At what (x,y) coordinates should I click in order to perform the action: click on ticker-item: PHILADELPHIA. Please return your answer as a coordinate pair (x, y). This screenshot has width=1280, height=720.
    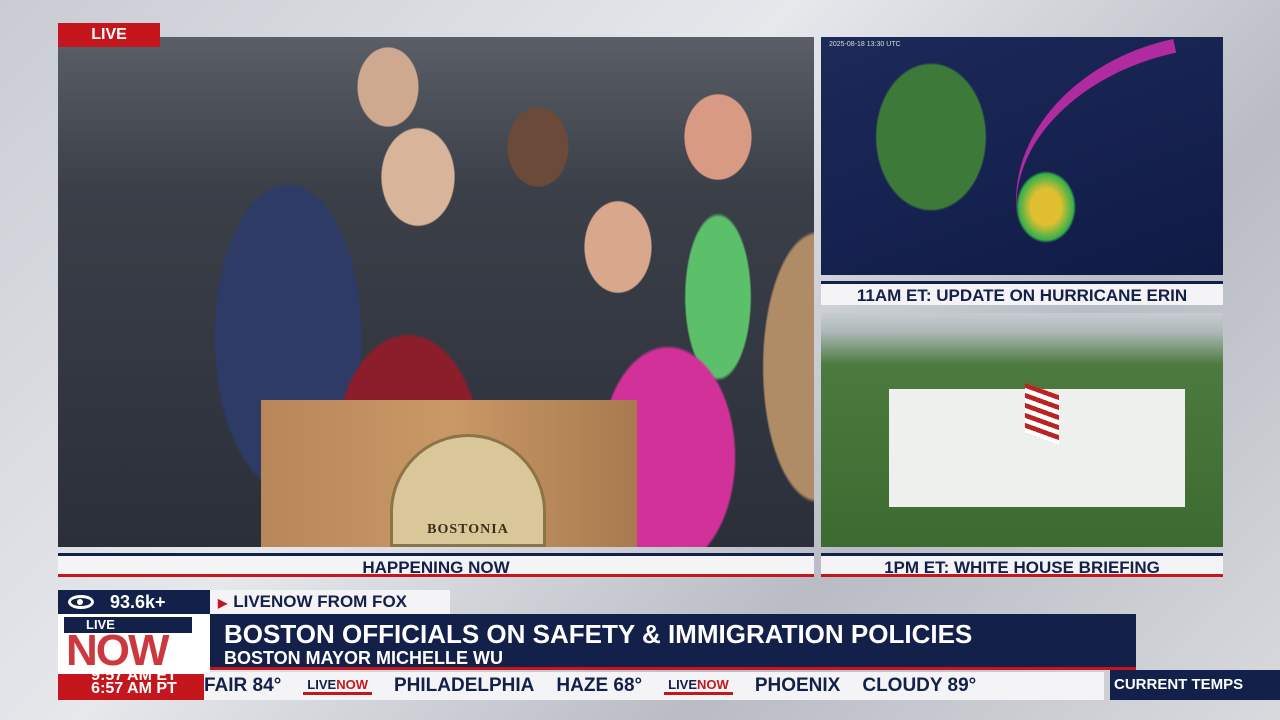
    Looking at the image, I should click on (464, 685).